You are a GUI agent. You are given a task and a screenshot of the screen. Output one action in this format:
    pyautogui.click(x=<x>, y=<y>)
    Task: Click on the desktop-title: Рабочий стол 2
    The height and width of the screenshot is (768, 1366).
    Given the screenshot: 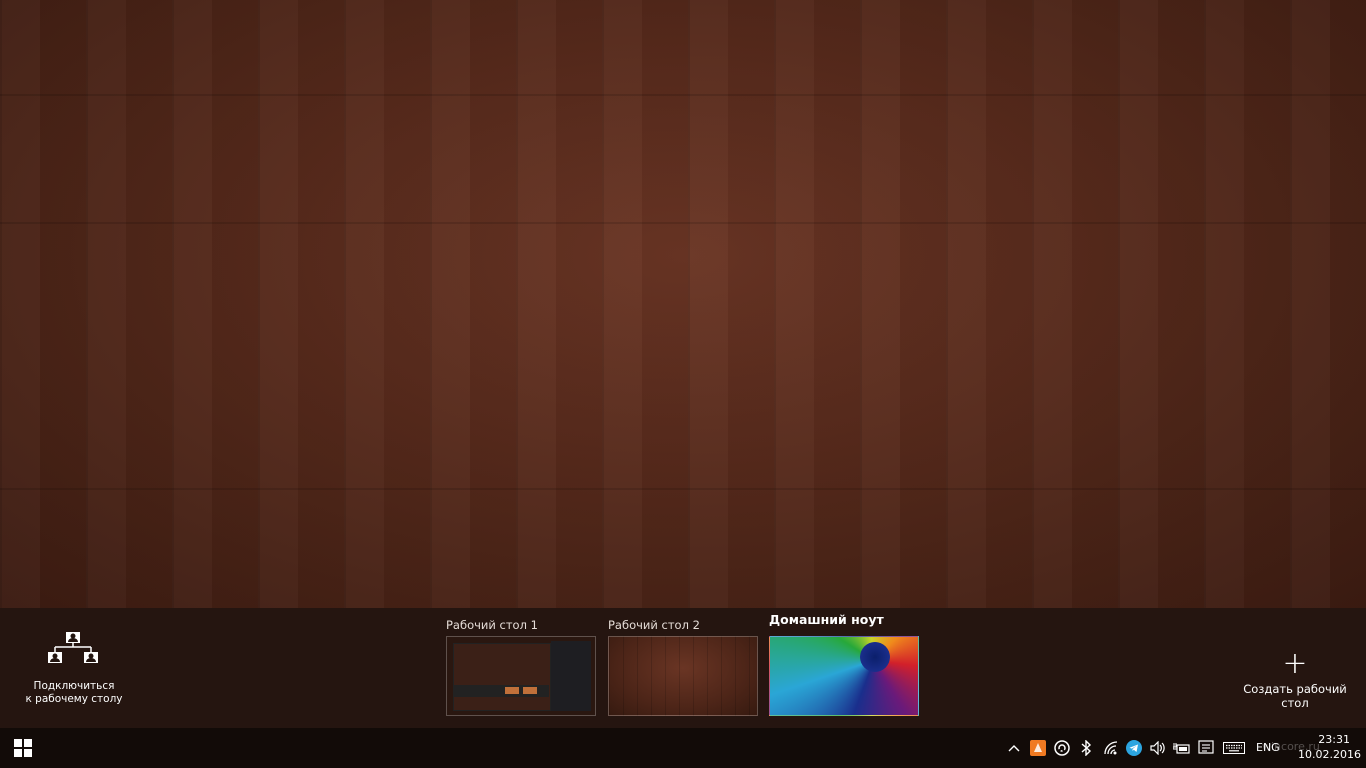 What is the action you would take?
    pyautogui.click(x=654, y=625)
    